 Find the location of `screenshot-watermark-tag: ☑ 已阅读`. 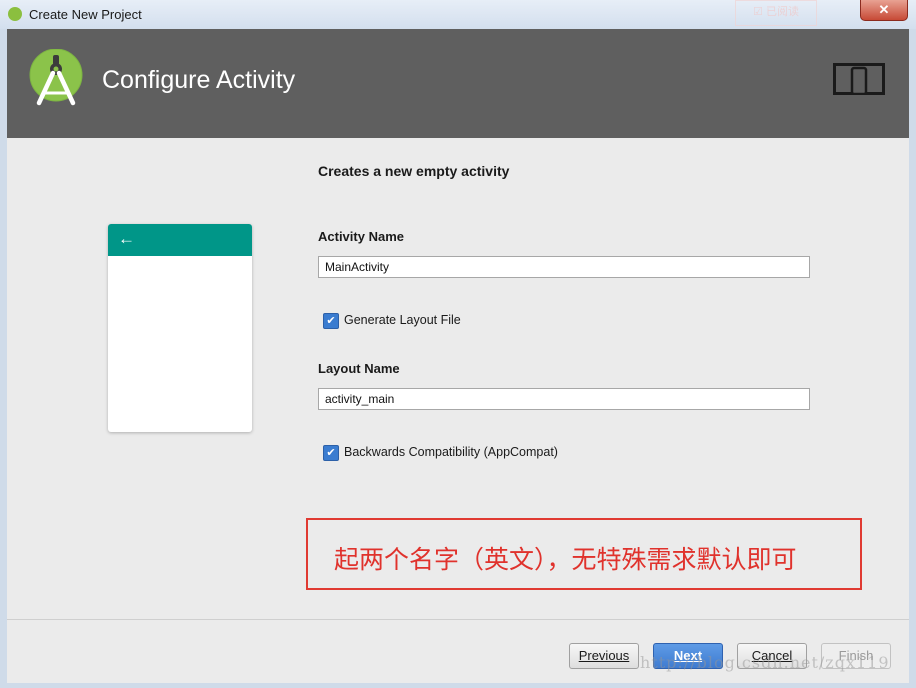

screenshot-watermark-tag: ☑ 已阅读 is located at coordinates (776, 13).